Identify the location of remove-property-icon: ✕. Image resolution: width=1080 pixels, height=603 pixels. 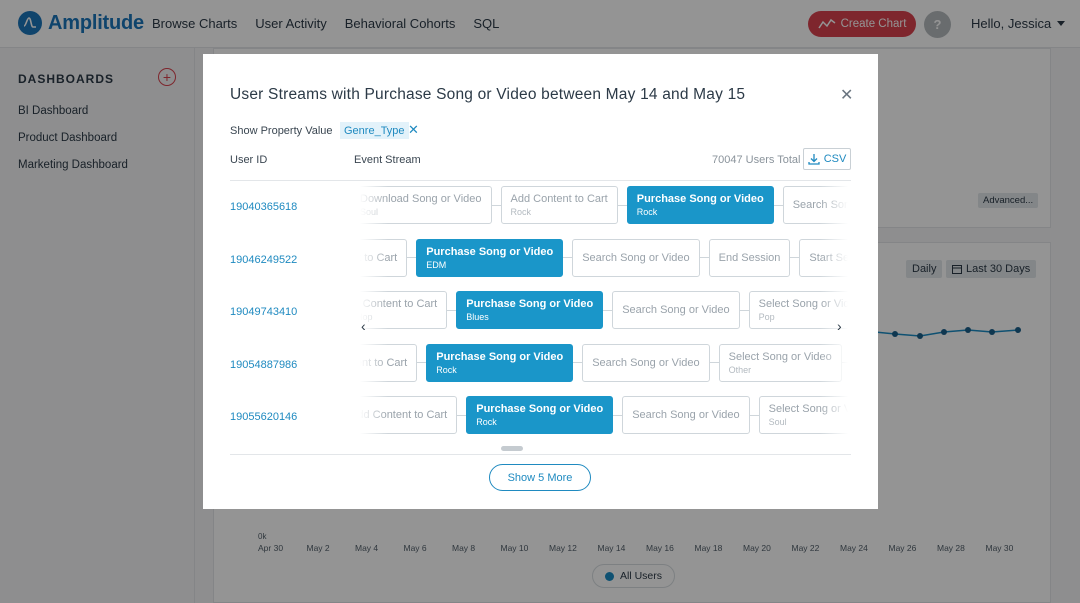
(413, 130).